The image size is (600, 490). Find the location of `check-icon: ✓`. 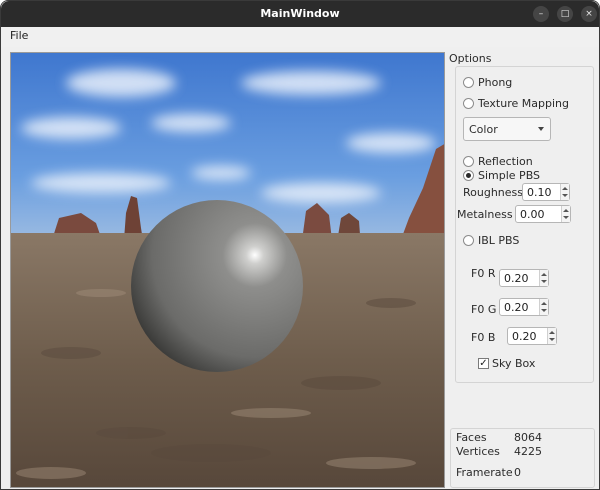

check-icon: ✓ is located at coordinates (483, 363).